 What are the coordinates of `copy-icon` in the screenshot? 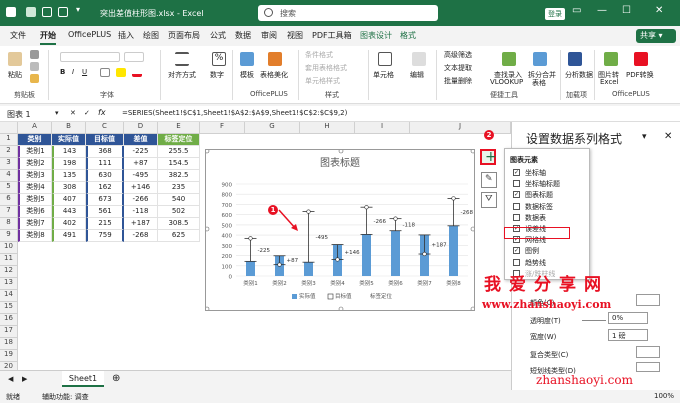 It's located at (34, 66).